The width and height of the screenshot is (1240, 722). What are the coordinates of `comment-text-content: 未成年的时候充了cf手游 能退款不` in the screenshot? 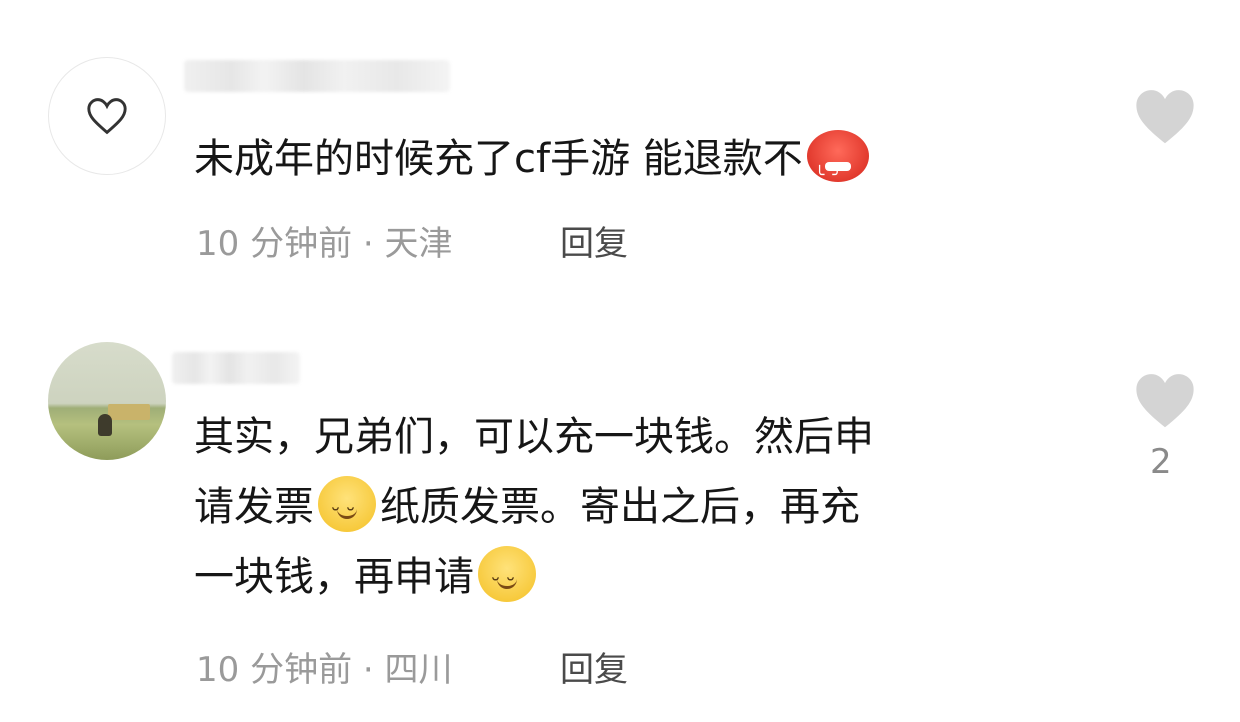 It's located at (498, 159).